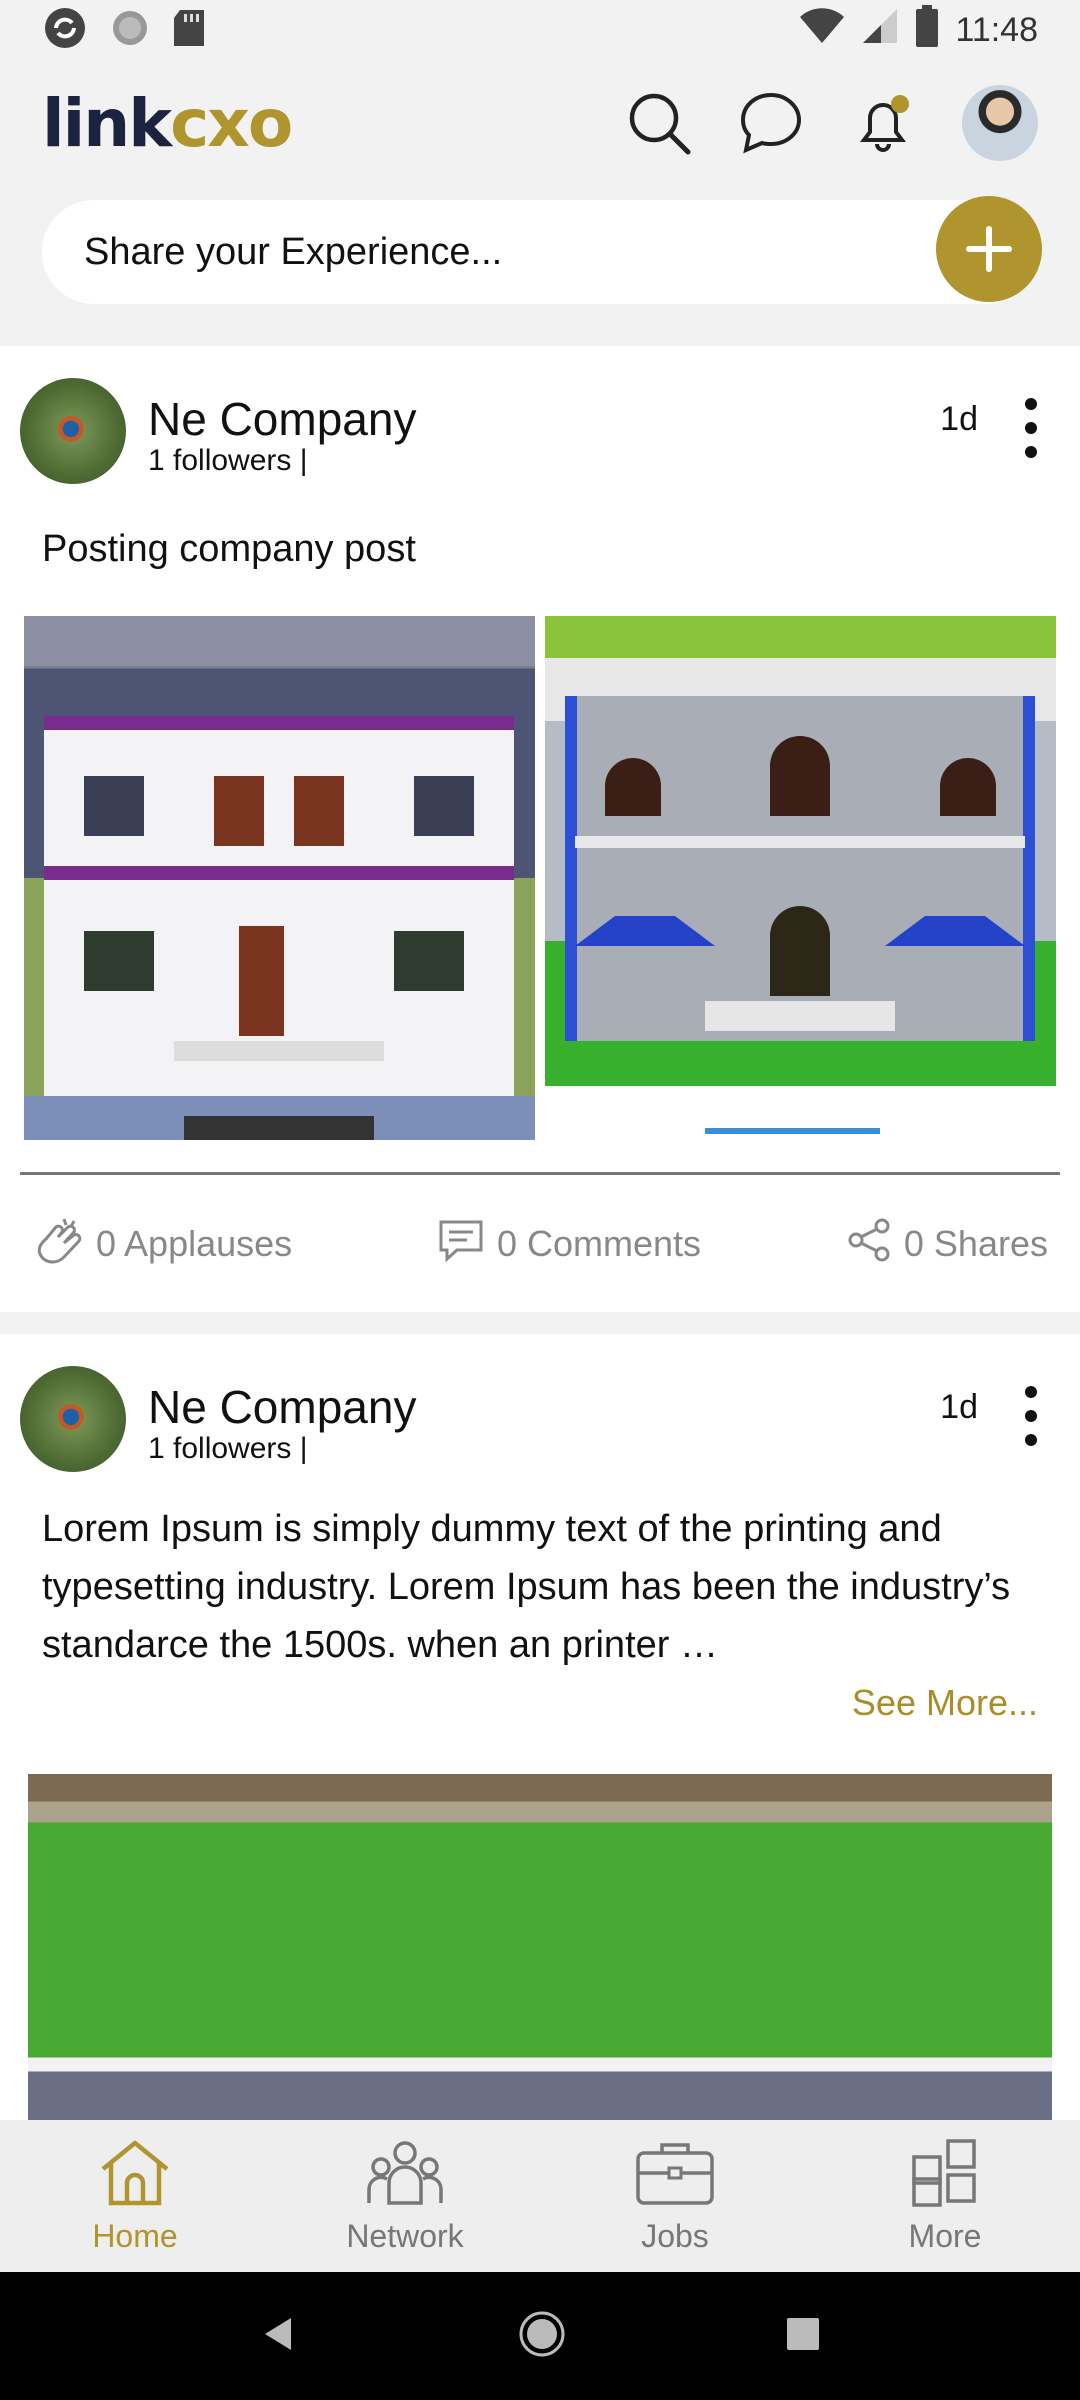 This screenshot has width=1080, height=2400. Describe the element at coordinates (167, 123) in the screenshot. I see `linkcxo-logo: link cxo` at that location.